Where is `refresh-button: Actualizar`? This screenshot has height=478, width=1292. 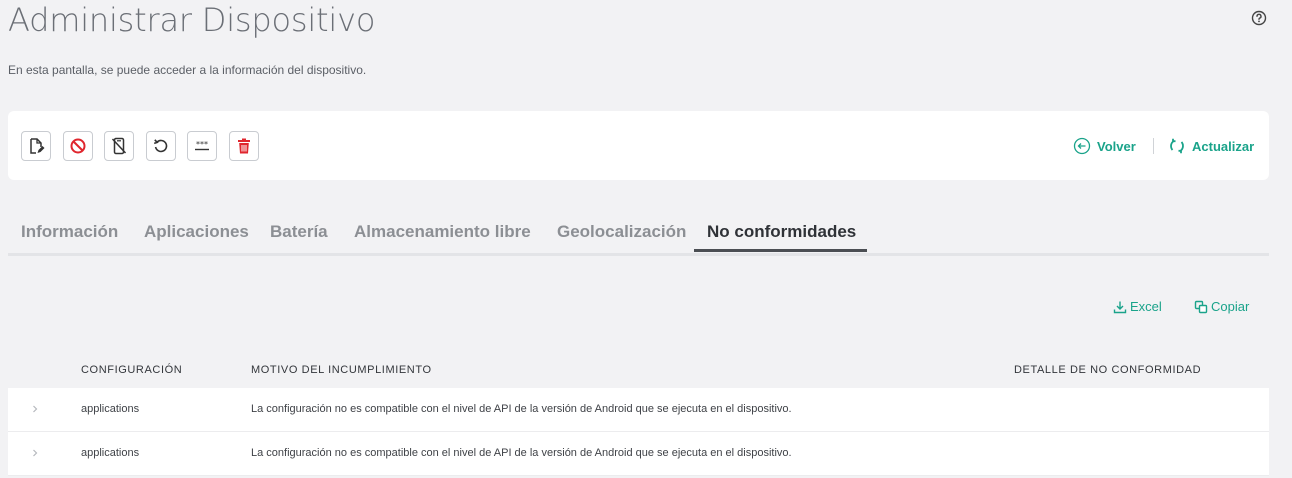
refresh-button: Actualizar is located at coordinates (1211, 146).